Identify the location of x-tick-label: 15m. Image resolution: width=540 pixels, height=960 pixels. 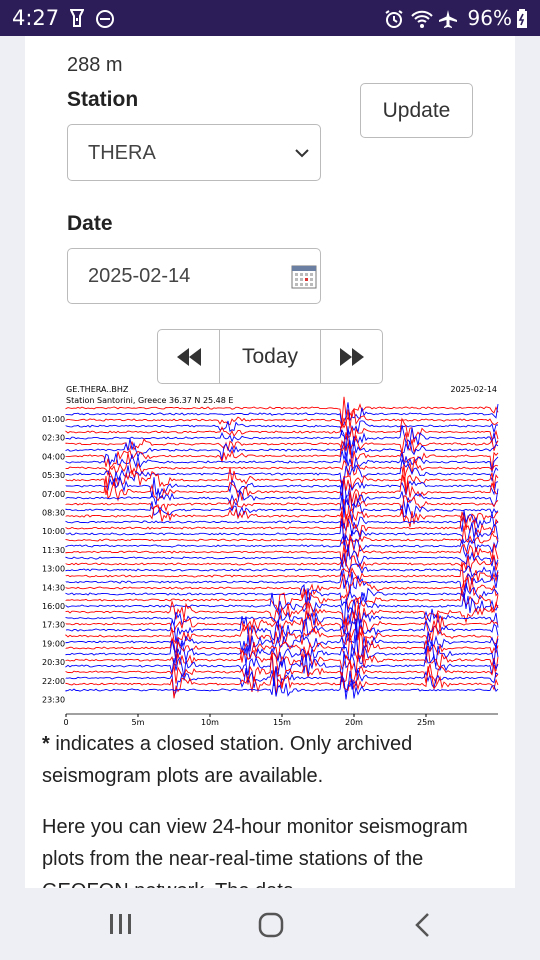
(282, 722).